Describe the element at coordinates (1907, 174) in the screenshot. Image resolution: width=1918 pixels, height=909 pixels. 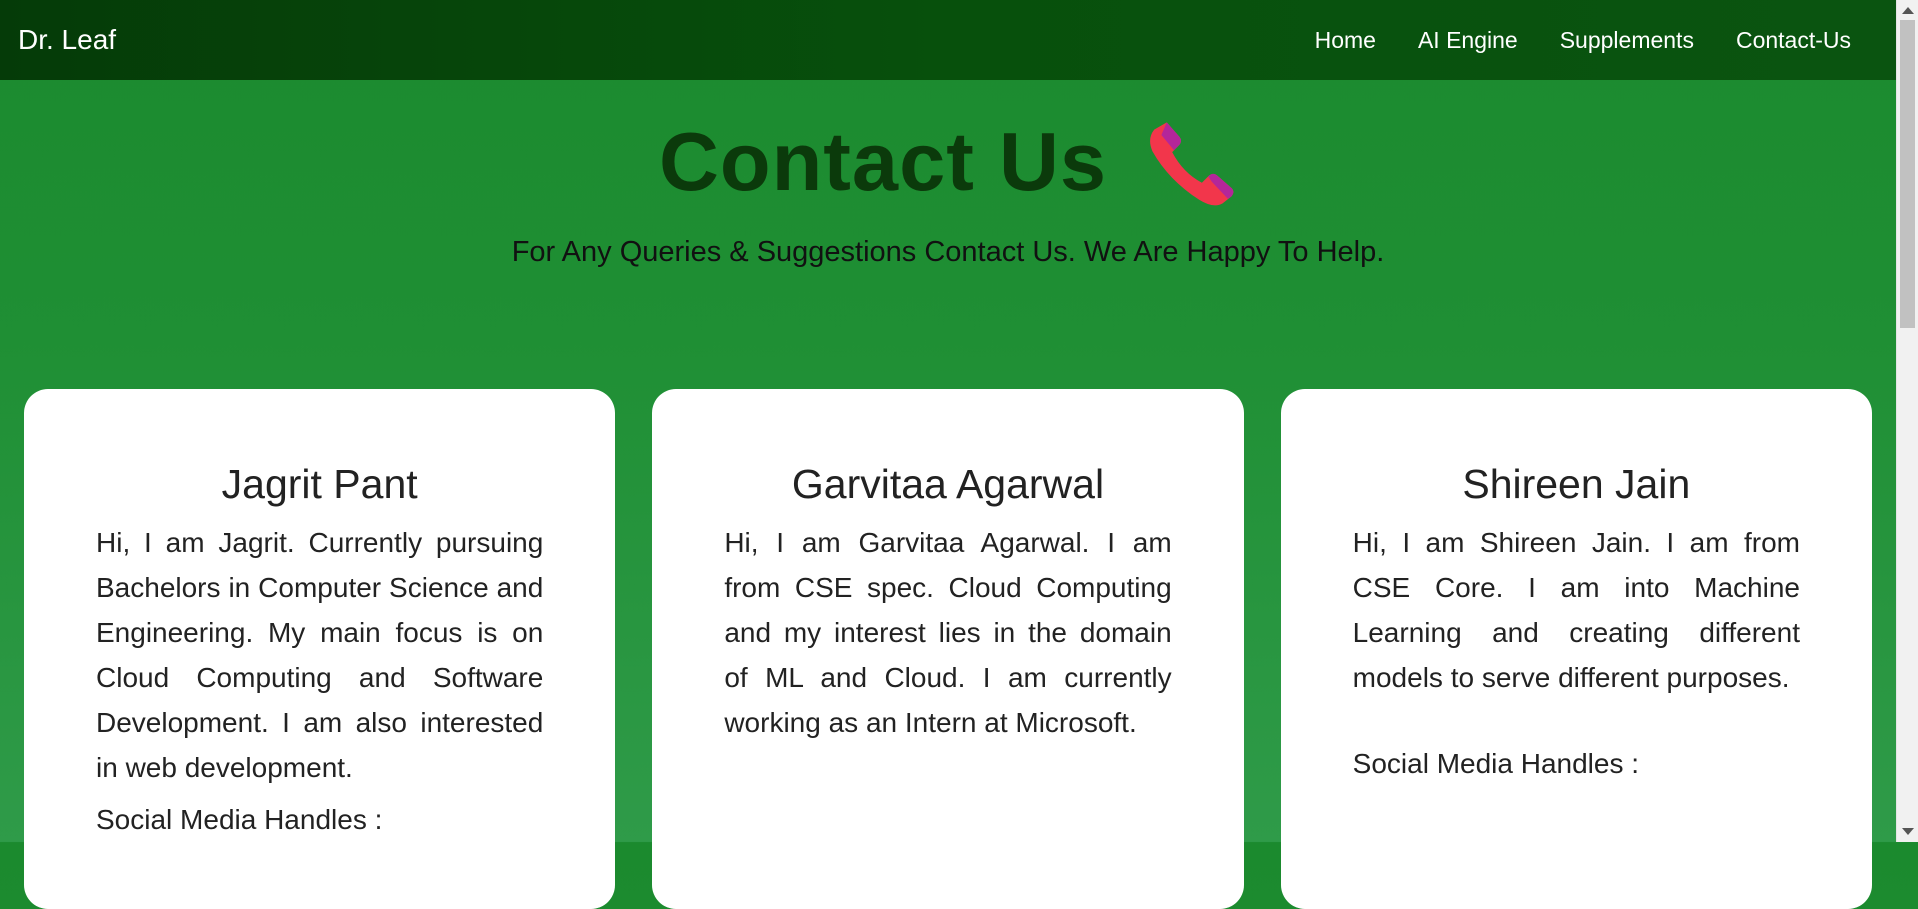
I see `scrollbar-thumb` at that location.